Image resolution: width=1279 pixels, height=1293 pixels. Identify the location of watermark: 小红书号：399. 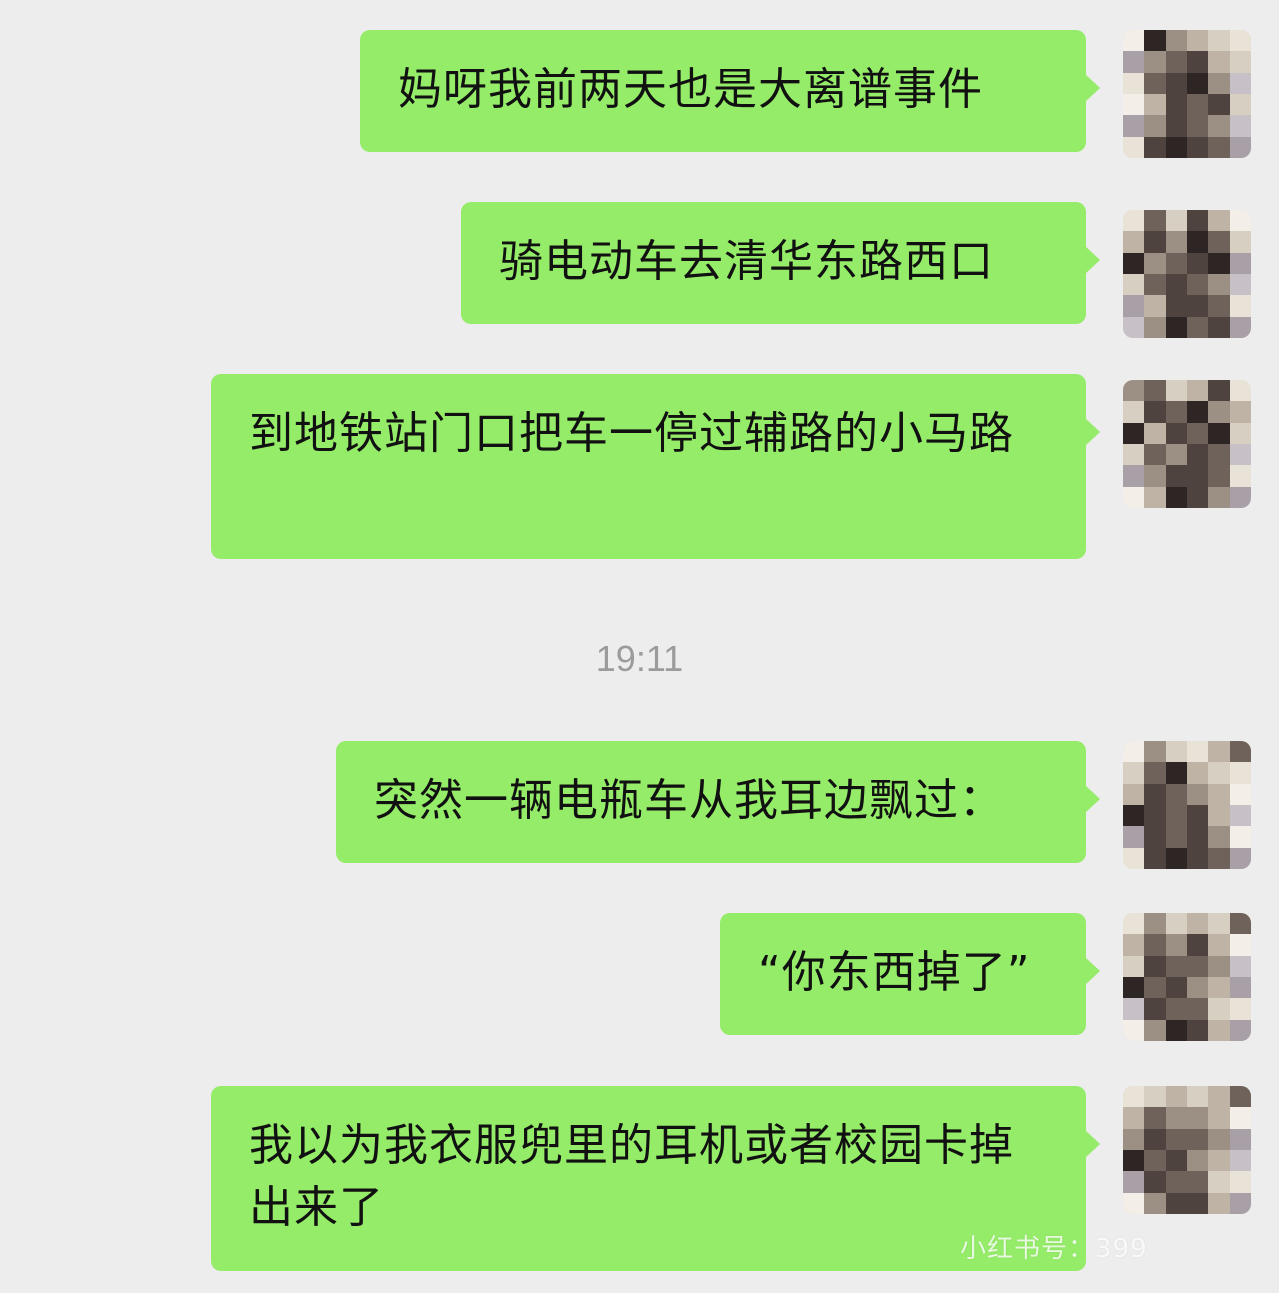
(1054, 1249).